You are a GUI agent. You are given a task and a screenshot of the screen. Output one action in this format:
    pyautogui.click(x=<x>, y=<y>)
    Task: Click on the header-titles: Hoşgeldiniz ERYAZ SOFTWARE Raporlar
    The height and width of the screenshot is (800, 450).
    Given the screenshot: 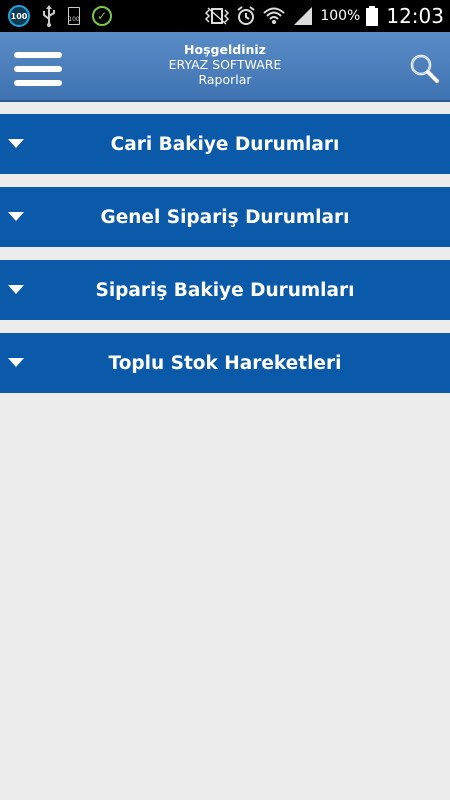 What is the action you would take?
    pyautogui.click(x=225, y=64)
    